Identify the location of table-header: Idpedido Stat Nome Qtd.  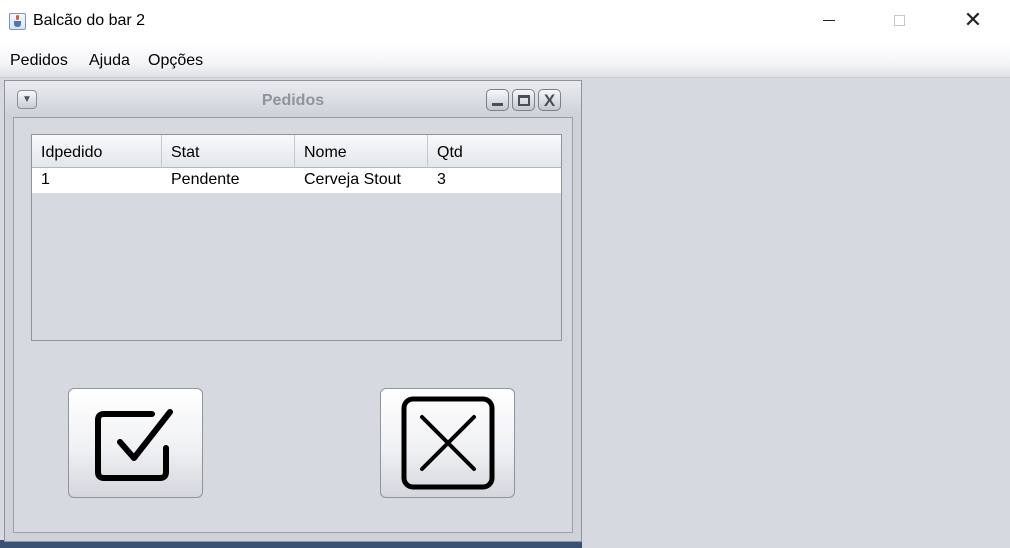
(296, 151).